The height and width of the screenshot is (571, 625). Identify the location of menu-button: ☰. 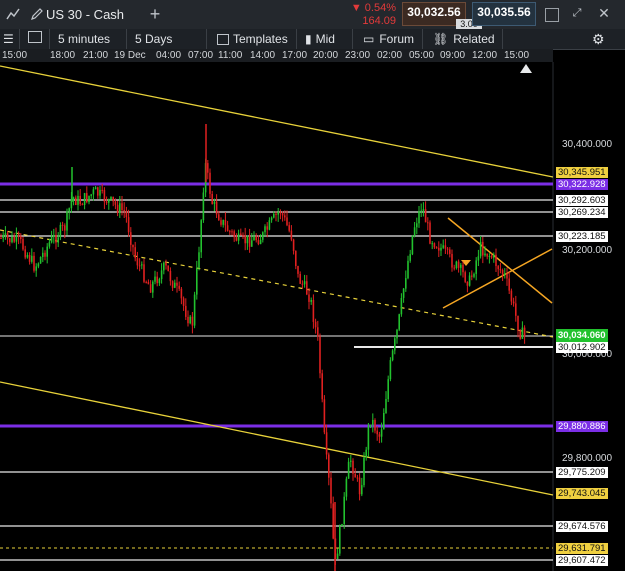
(10, 39).